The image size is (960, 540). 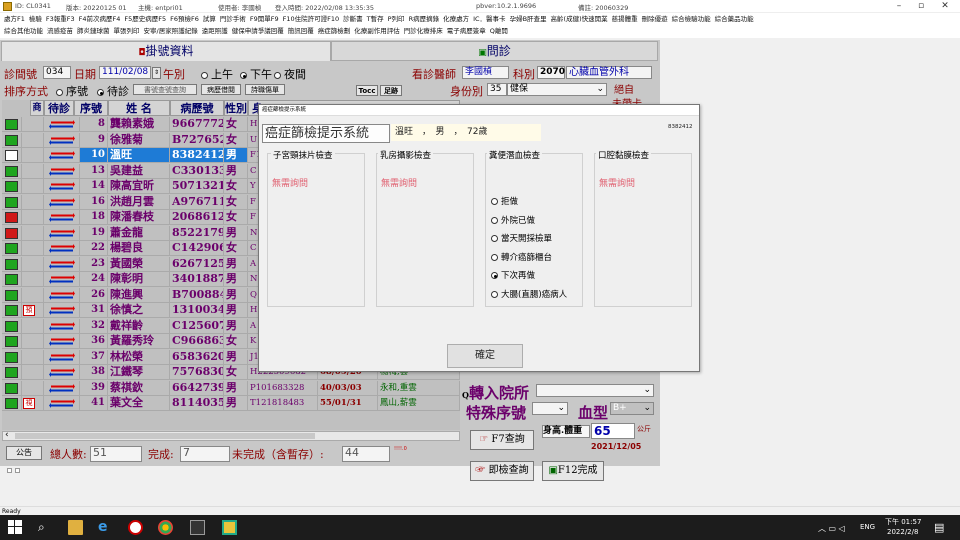 What do you see at coordinates (655, 19) in the screenshot?
I see `menu1-item: 刪除優遊` at bounding box center [655, 19].